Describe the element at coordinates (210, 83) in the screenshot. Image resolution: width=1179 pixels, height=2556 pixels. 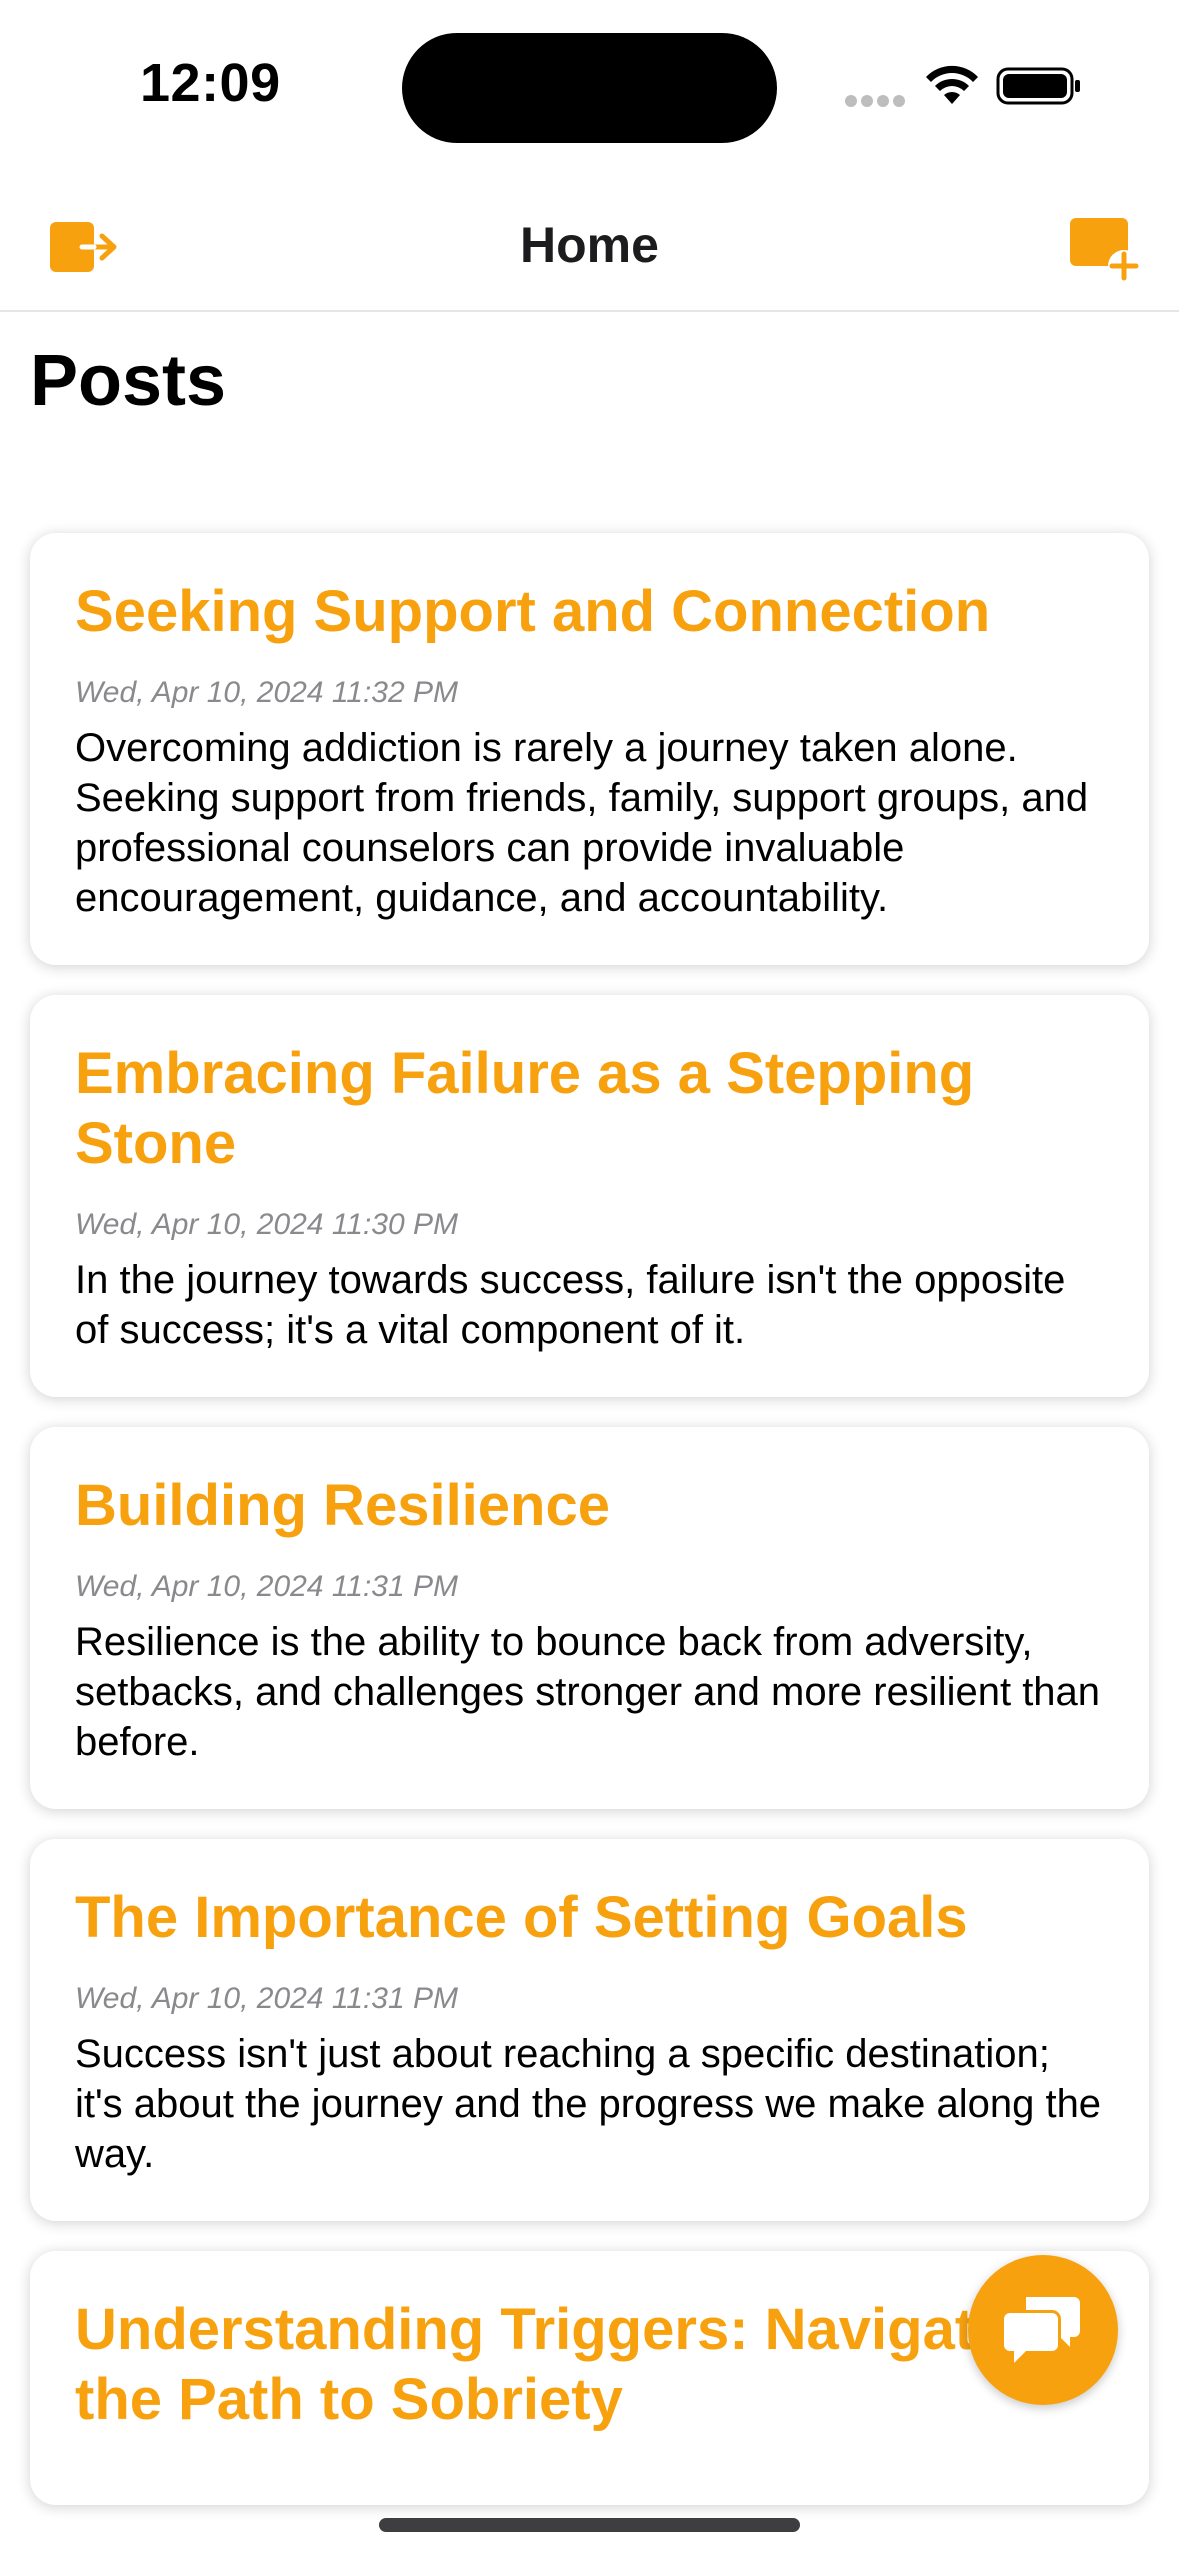
I see `status-time: 12:09` at that location.